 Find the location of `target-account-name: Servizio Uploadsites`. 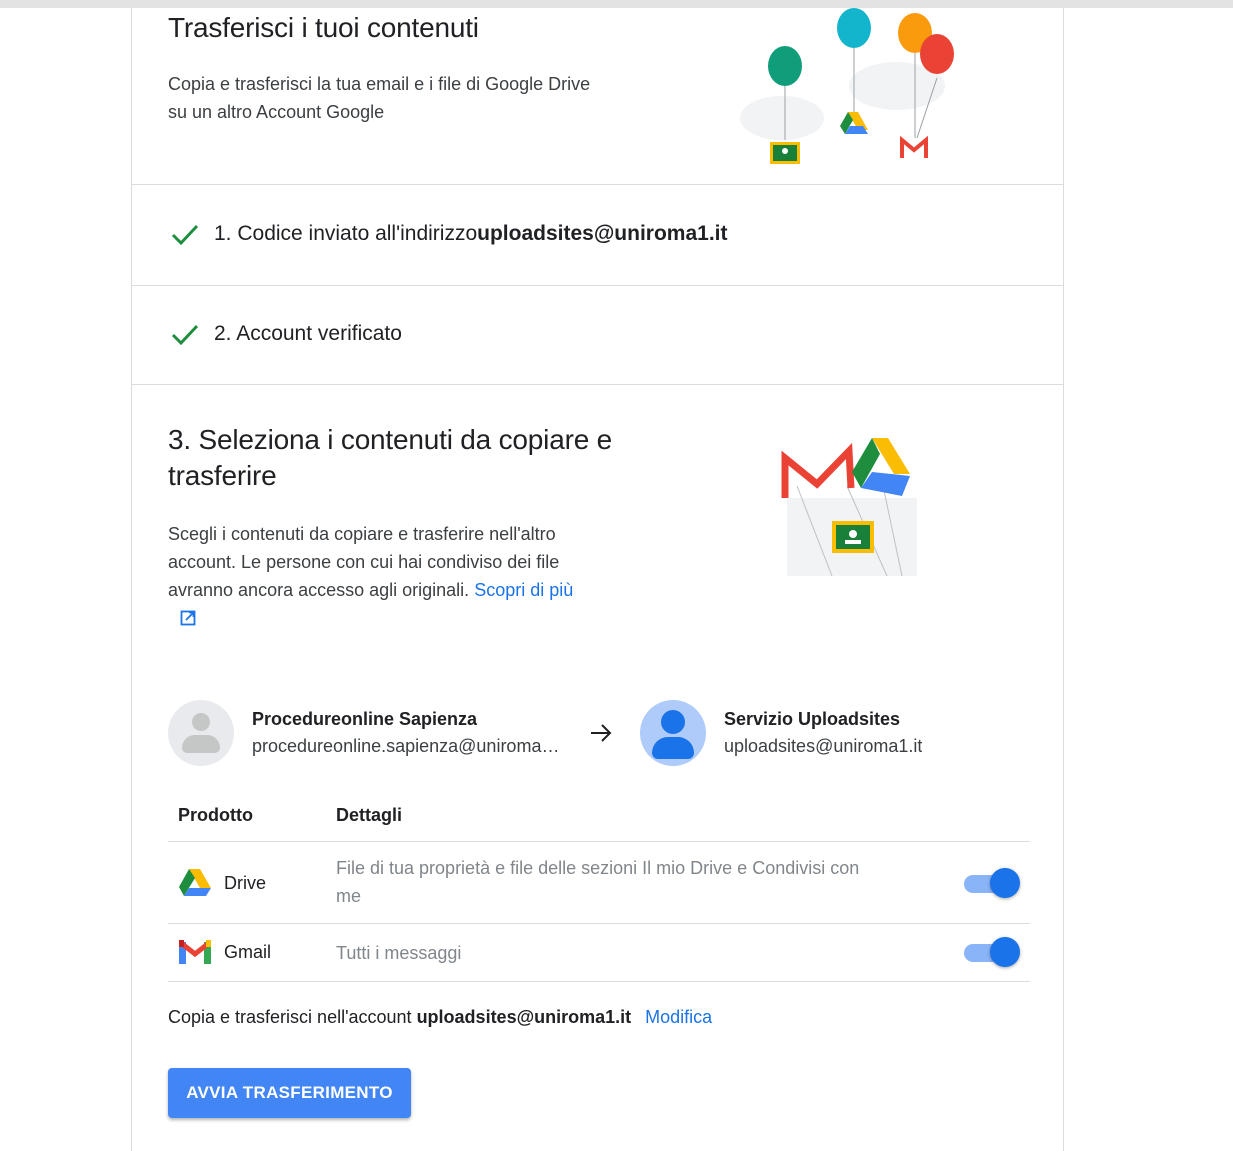

target-account-name: Servizio Uploadsites is located at coordinates (812, 719).